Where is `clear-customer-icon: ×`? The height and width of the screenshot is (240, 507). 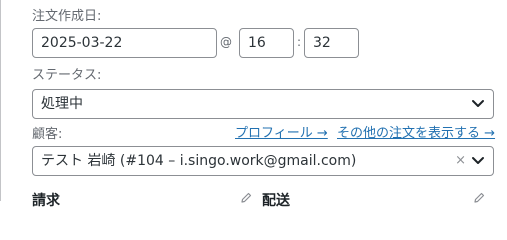
clear-customer-icon: × is located at coordinates (460, 161).